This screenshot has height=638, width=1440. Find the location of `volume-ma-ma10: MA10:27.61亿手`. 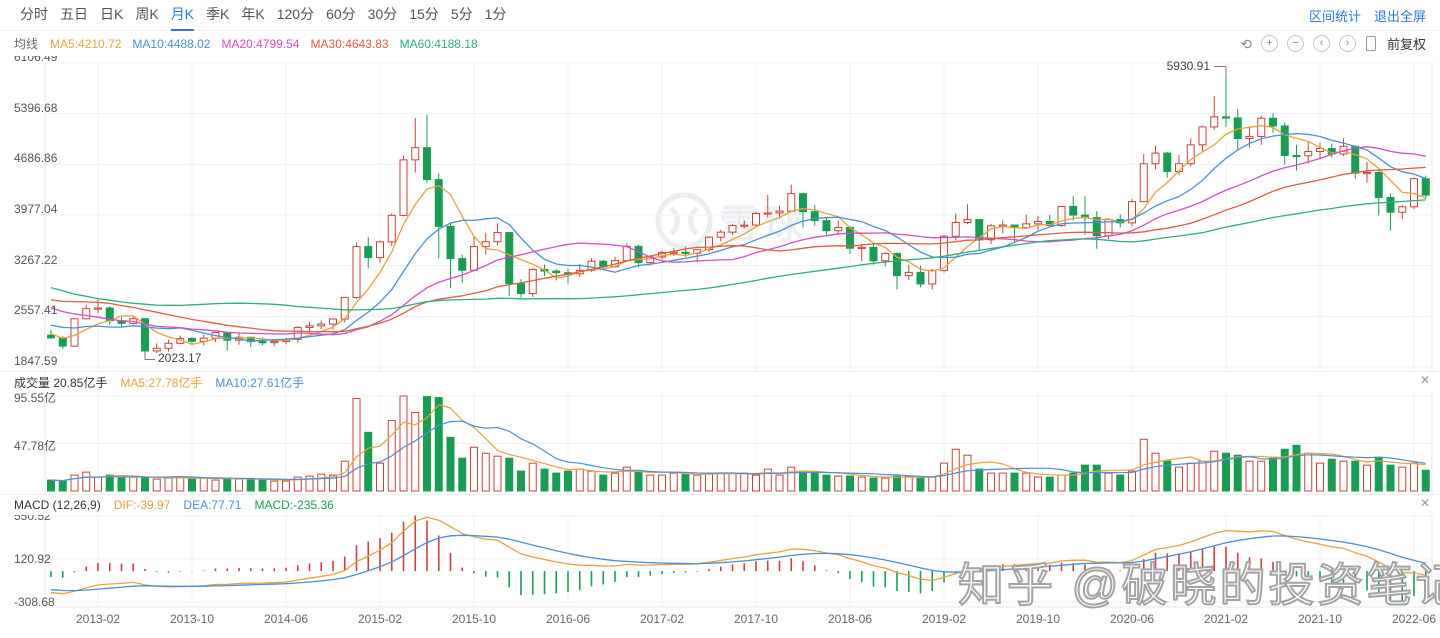

volume-ma-ma10: MA10:27.61亿手 is located at coordinates (260, 382).